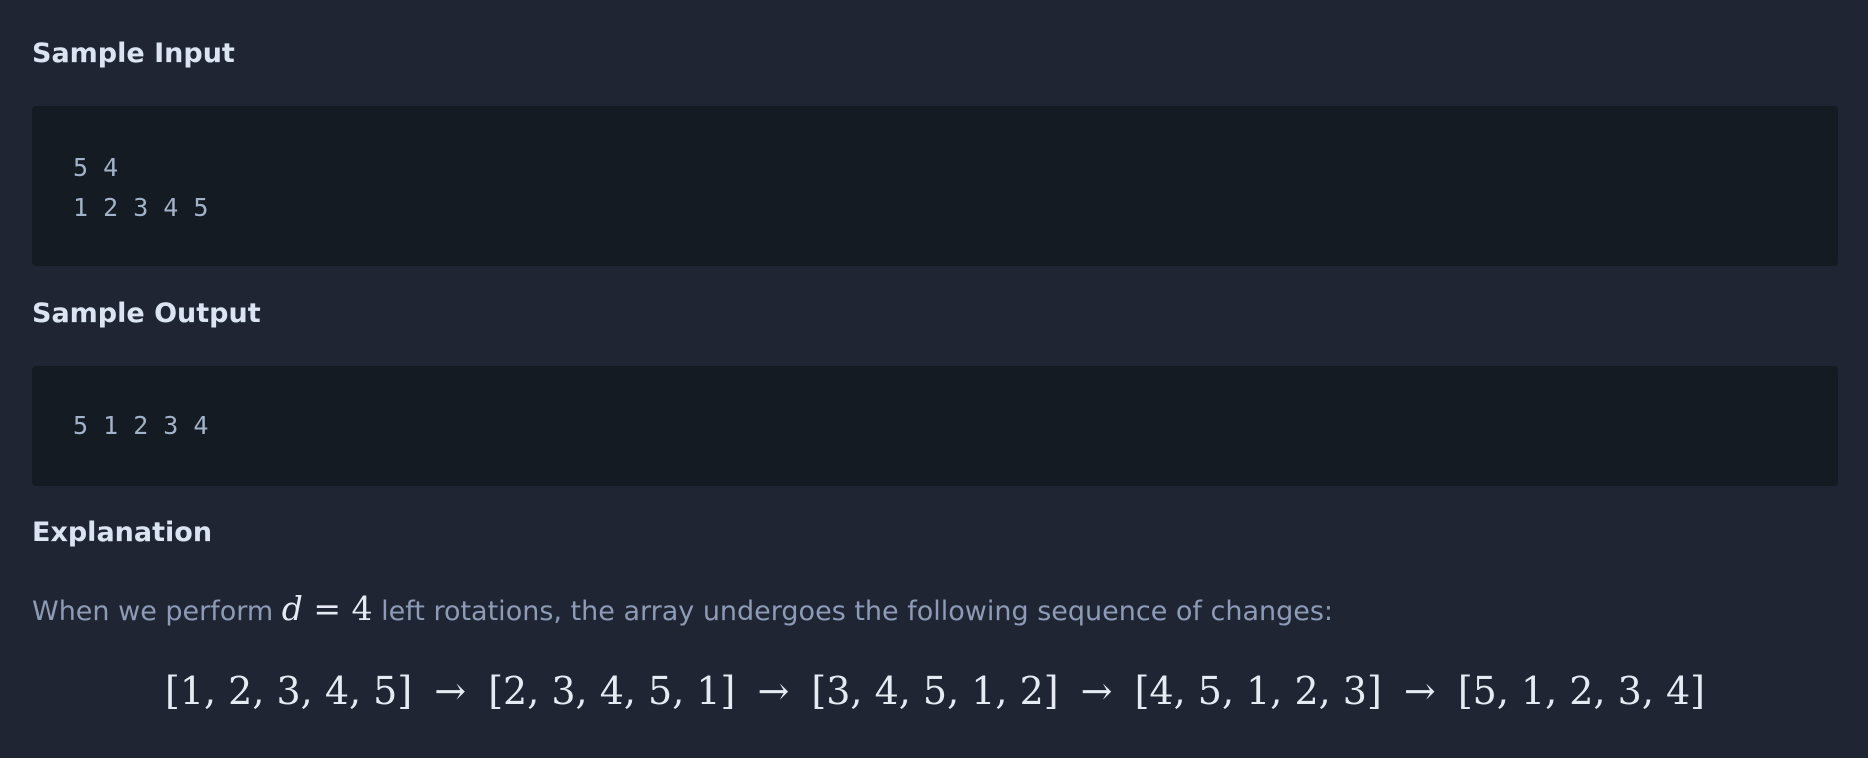  I want to click on explanation-heading: Explanation, so click(122, 532).